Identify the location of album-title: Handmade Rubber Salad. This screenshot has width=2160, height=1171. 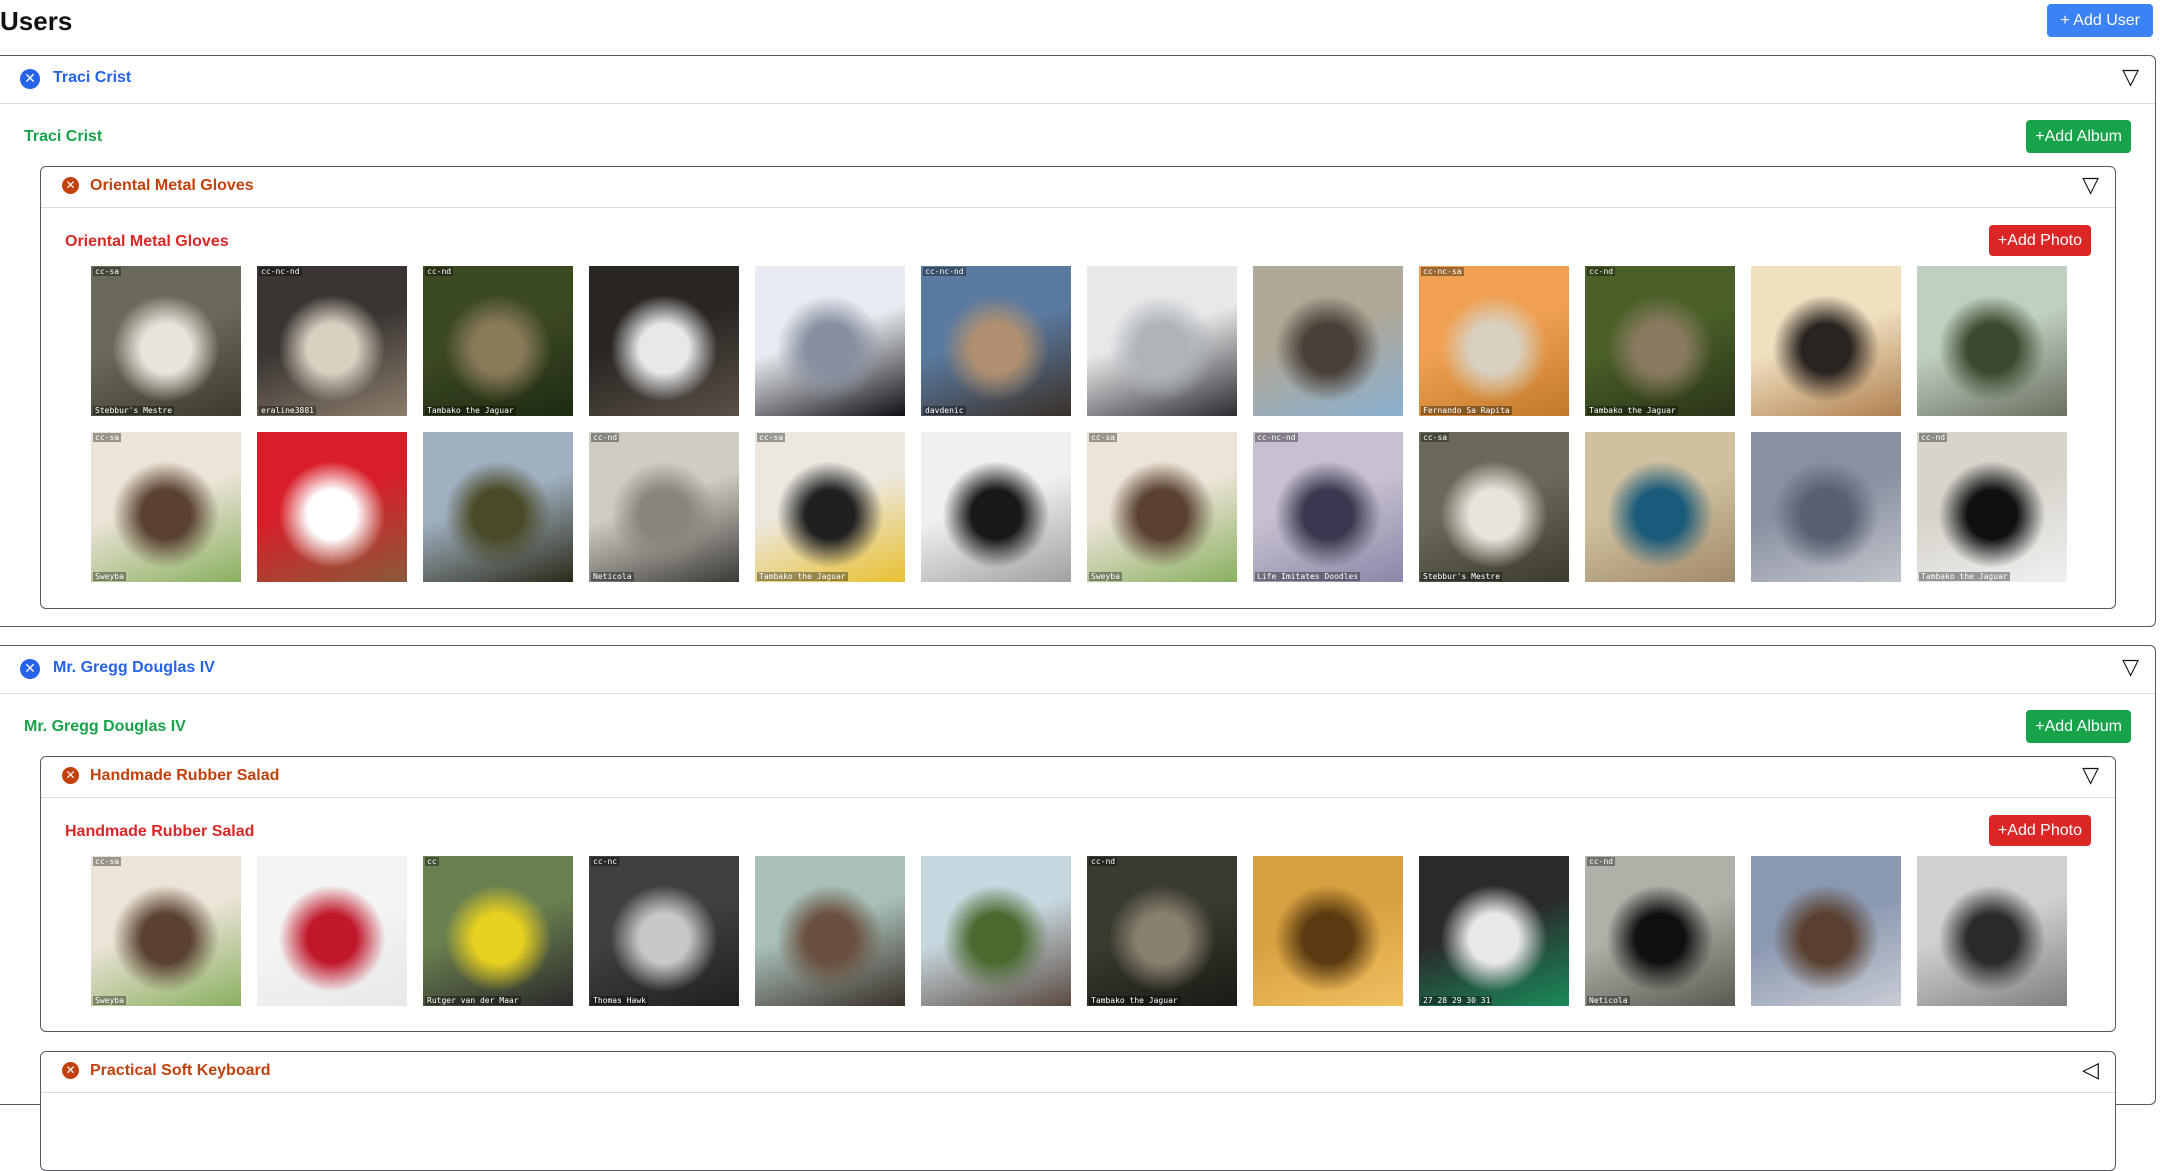
(160, 831).